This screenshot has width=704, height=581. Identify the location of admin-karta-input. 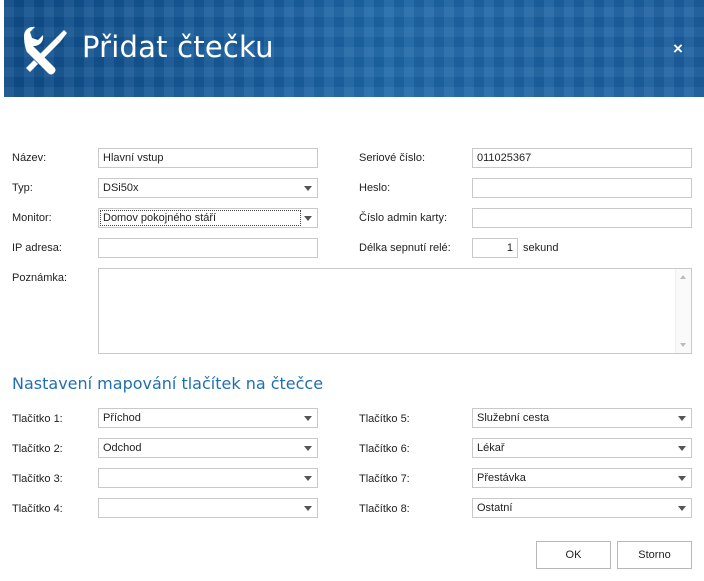
(582, 218).